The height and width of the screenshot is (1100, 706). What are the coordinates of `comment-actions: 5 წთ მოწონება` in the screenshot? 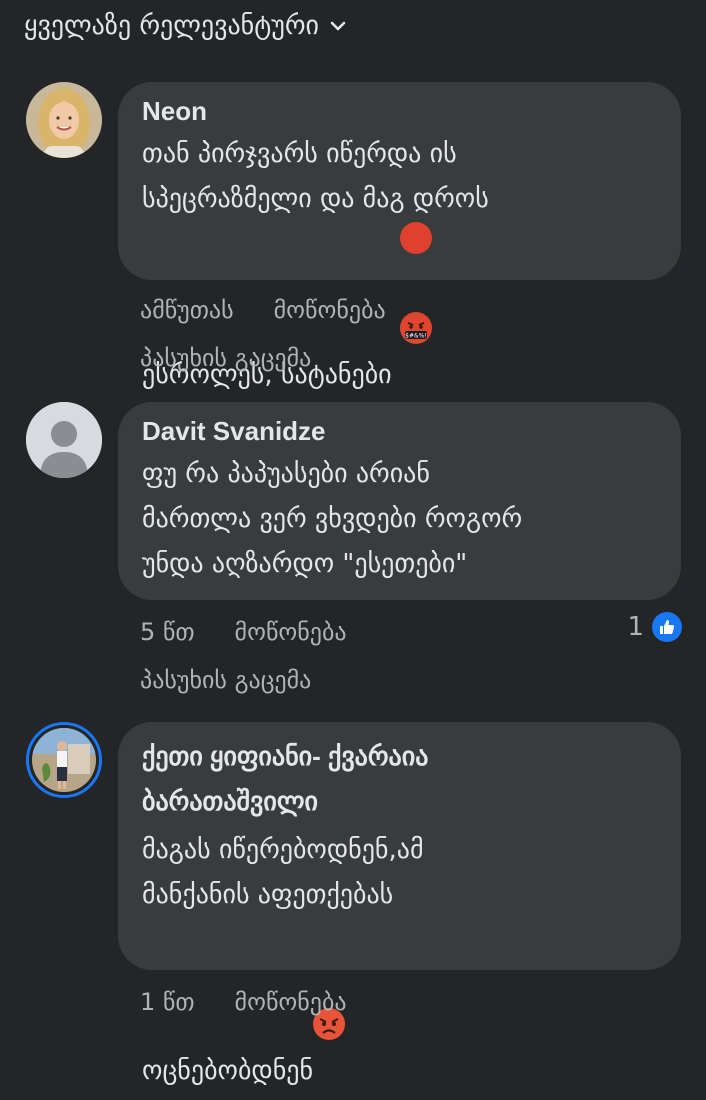 It's located at (243, 632).